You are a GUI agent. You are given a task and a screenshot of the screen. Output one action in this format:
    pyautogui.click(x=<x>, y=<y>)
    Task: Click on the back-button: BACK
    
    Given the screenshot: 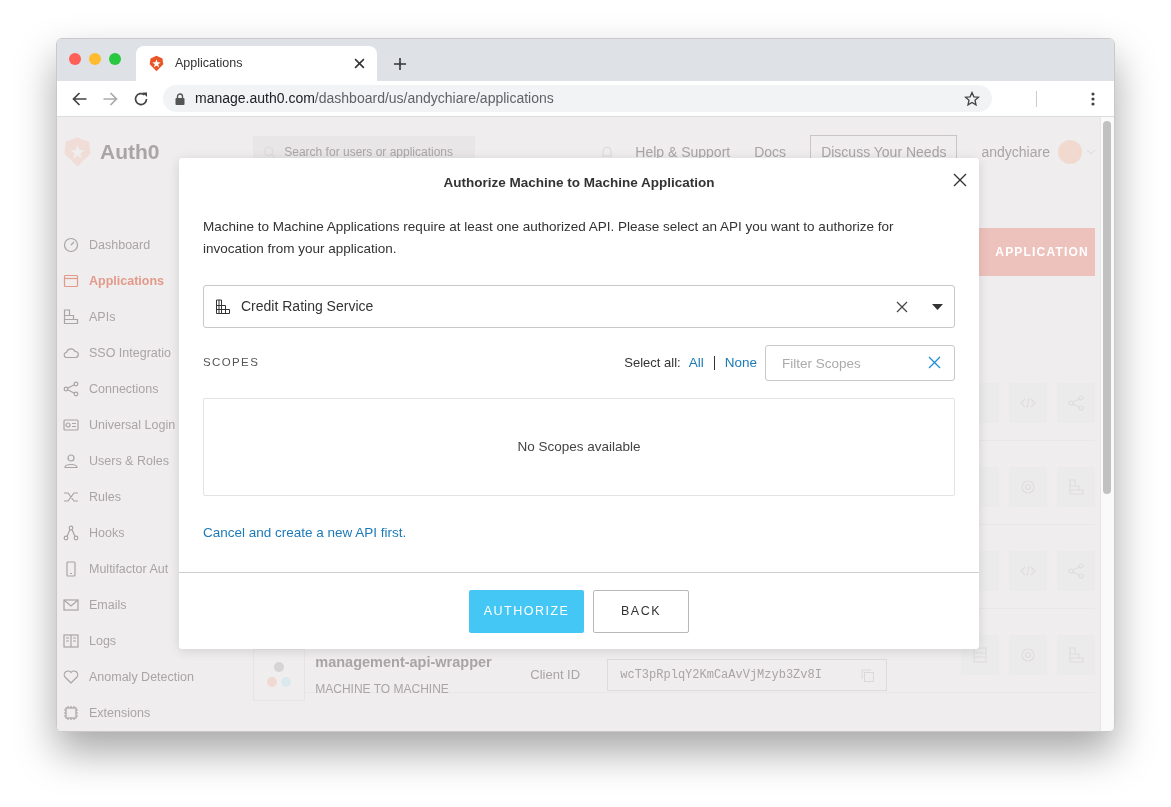 What is the action you would take?
    pyautogui.click(x=641, y=611)
    